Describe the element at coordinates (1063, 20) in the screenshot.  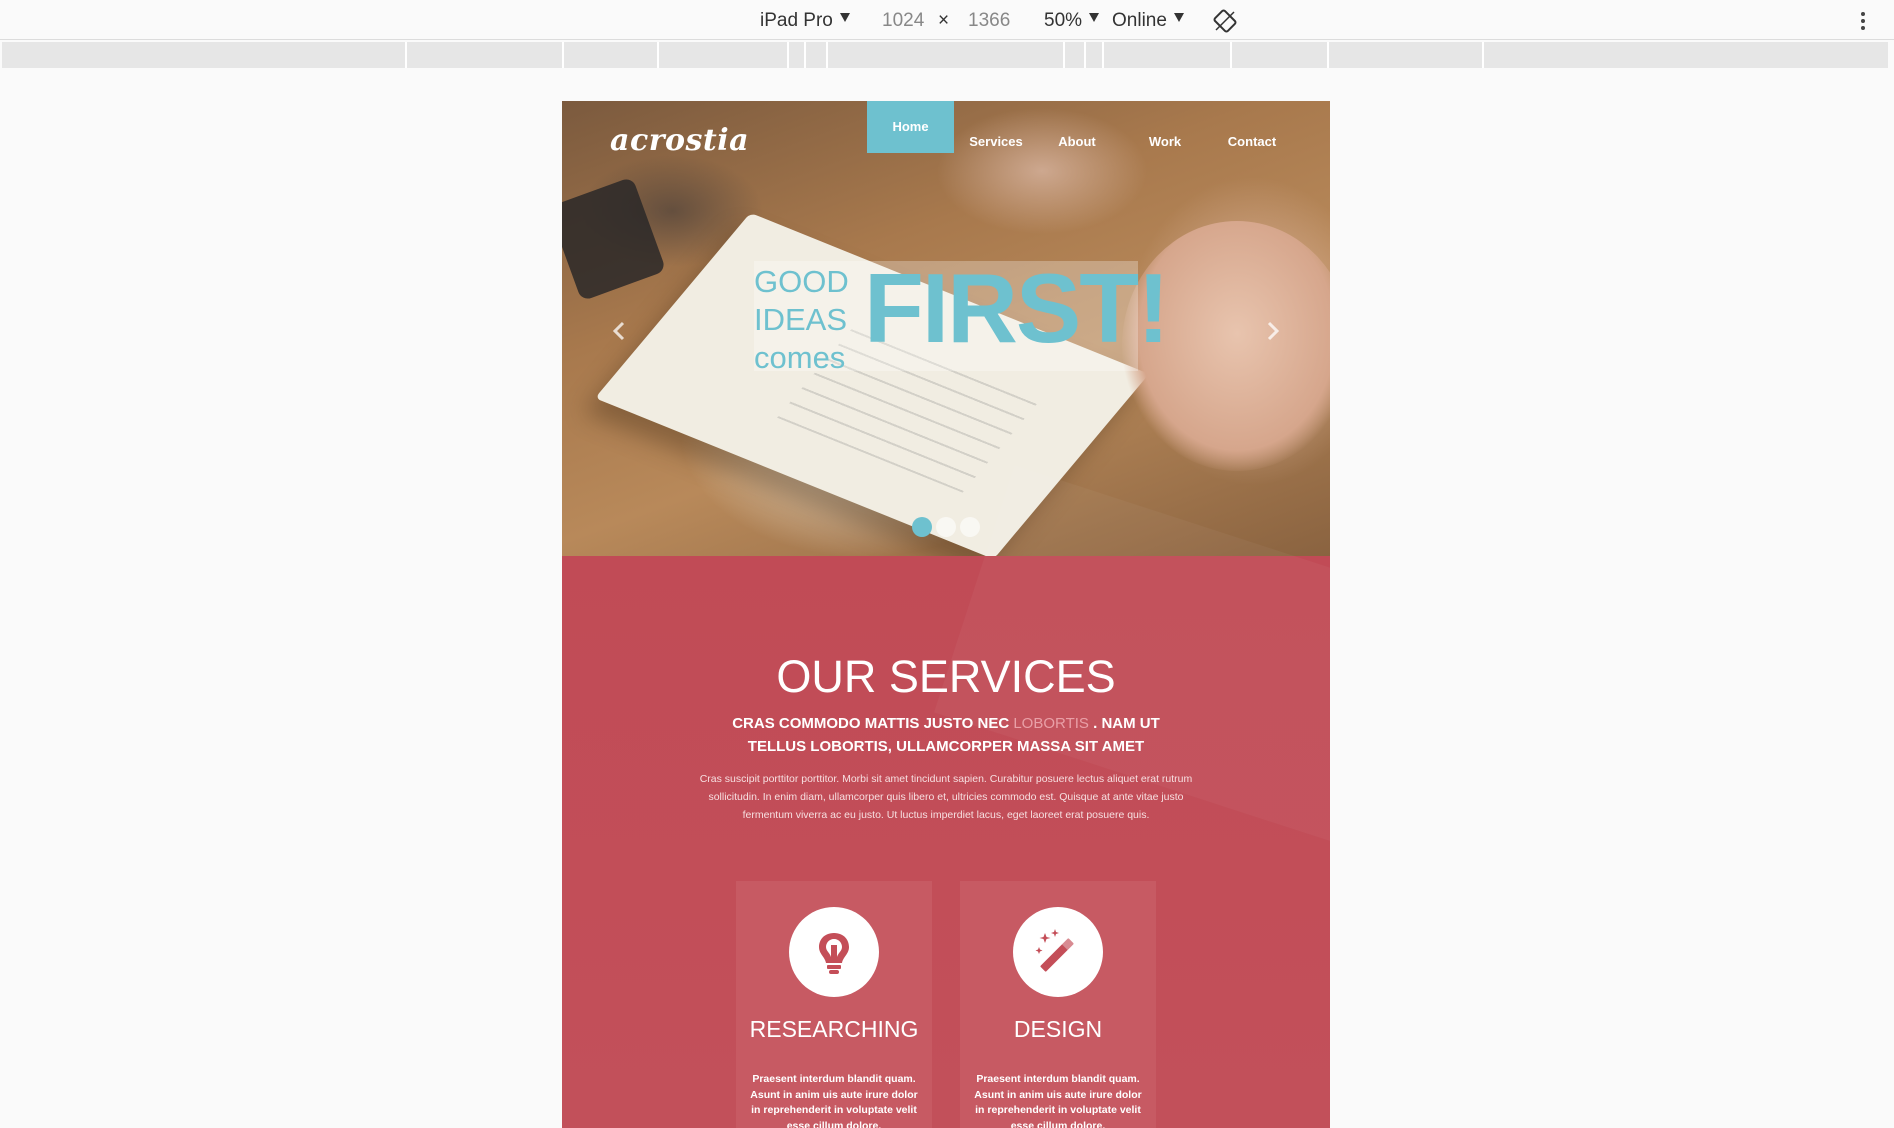
I see `zoom-value: 50%` at that location.